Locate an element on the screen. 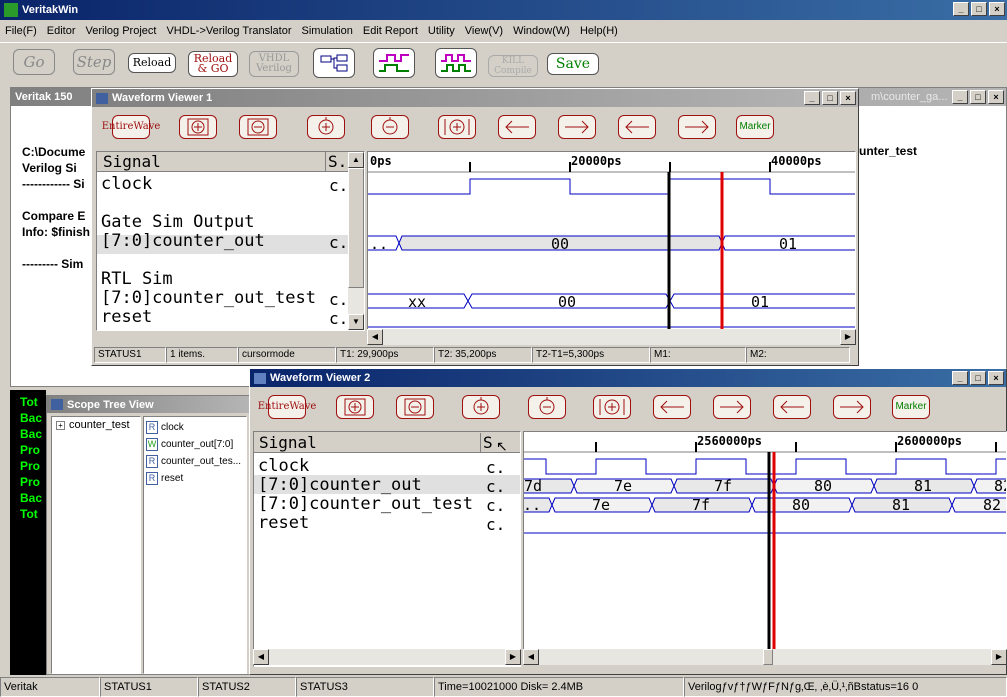 This screenshot has width=1007, height=697. scroll-up-arrow: ▲ is located at coordinates (356, 160).